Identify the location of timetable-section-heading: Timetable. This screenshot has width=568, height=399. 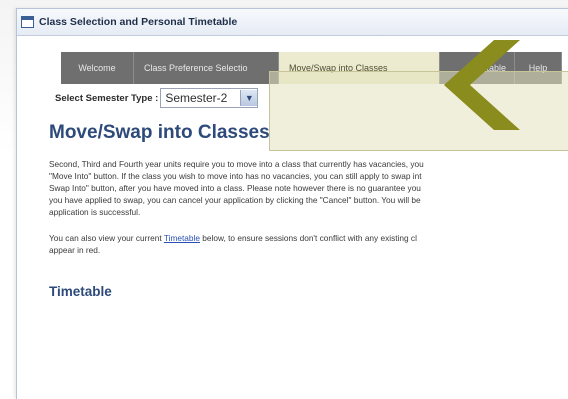
(80, 291).